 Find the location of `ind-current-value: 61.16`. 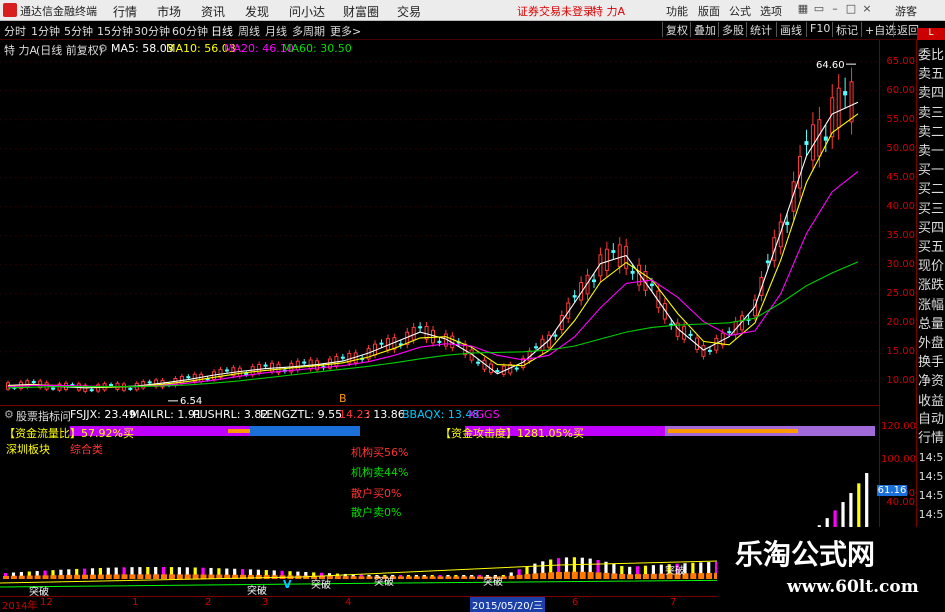

ind-current-value: 61.16 is located at coordinates (892, 490).